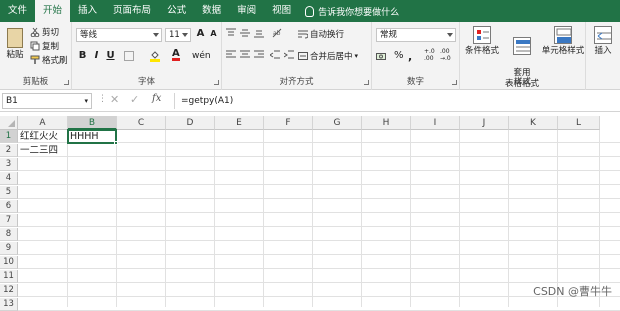  I want to click on grow-font-button: A, so click(200, 33).